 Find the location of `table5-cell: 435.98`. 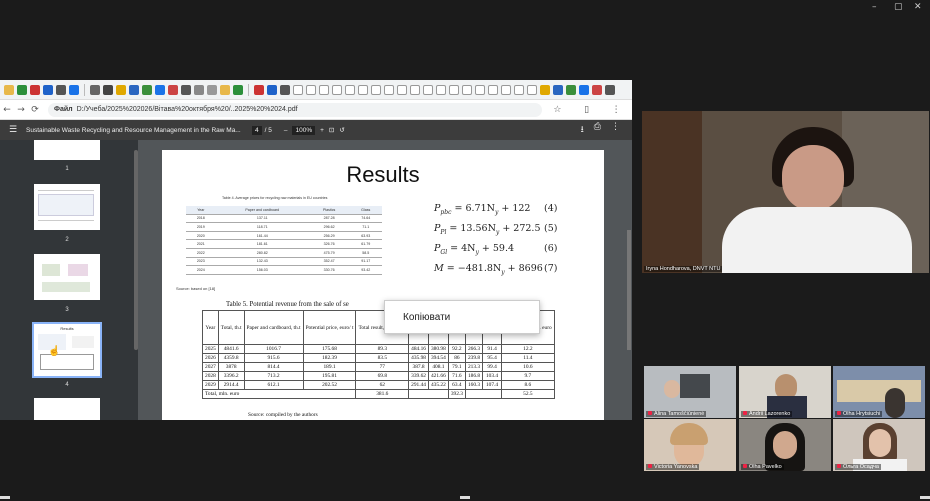

table5-cell: 435.98 is located at coordinates (418, 358).